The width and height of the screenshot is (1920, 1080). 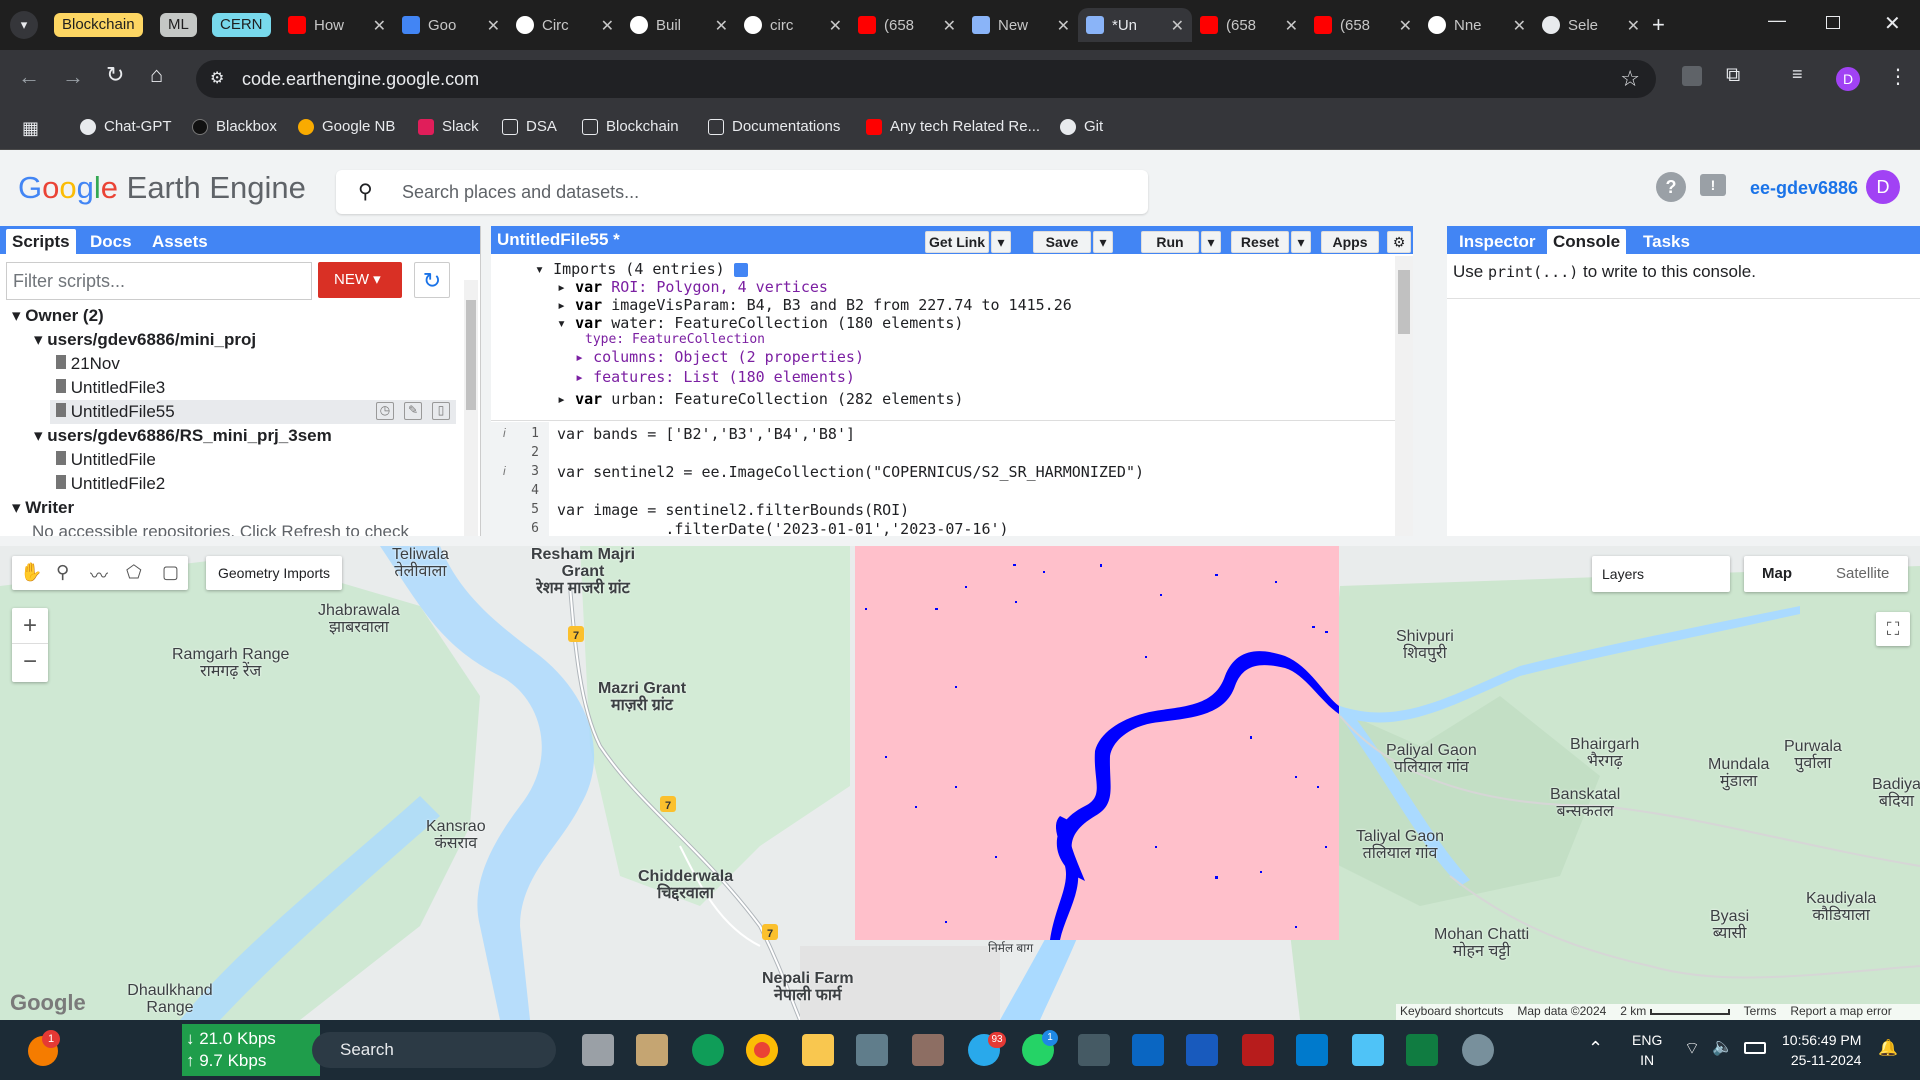 What do you see at coordinates (31, 572) in the screenshot?
I see `pan-hand-icon: ✋` at bounding box center [31, 572].